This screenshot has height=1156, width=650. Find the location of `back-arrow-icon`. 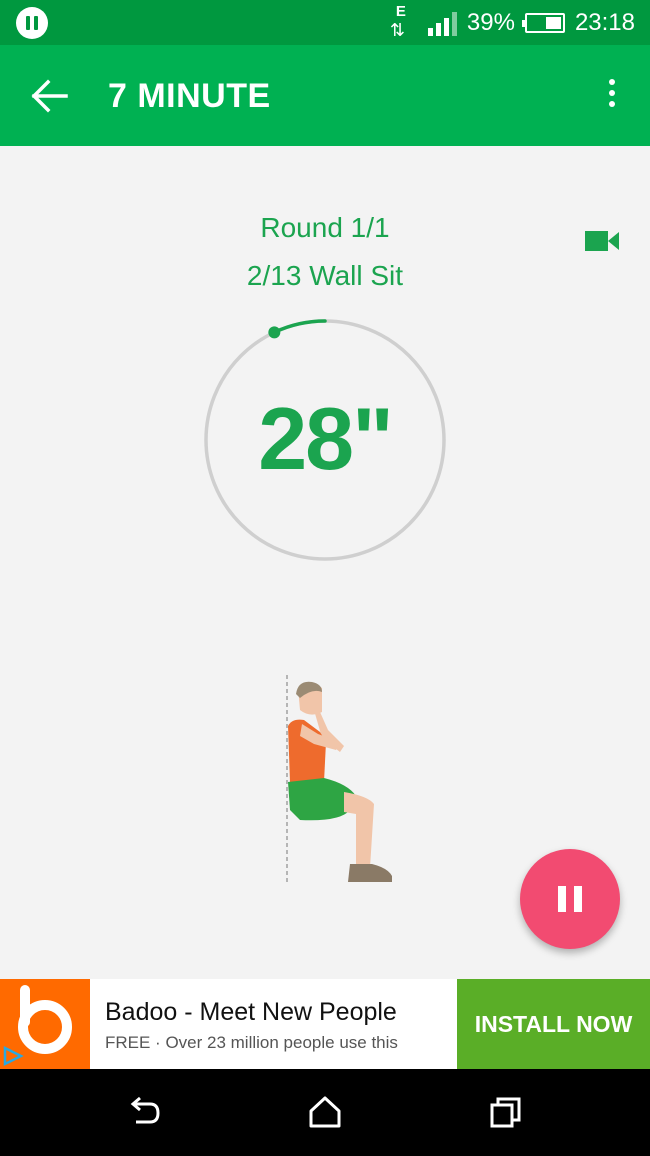

back-arrow-icon is located at coordinates (50, 96).